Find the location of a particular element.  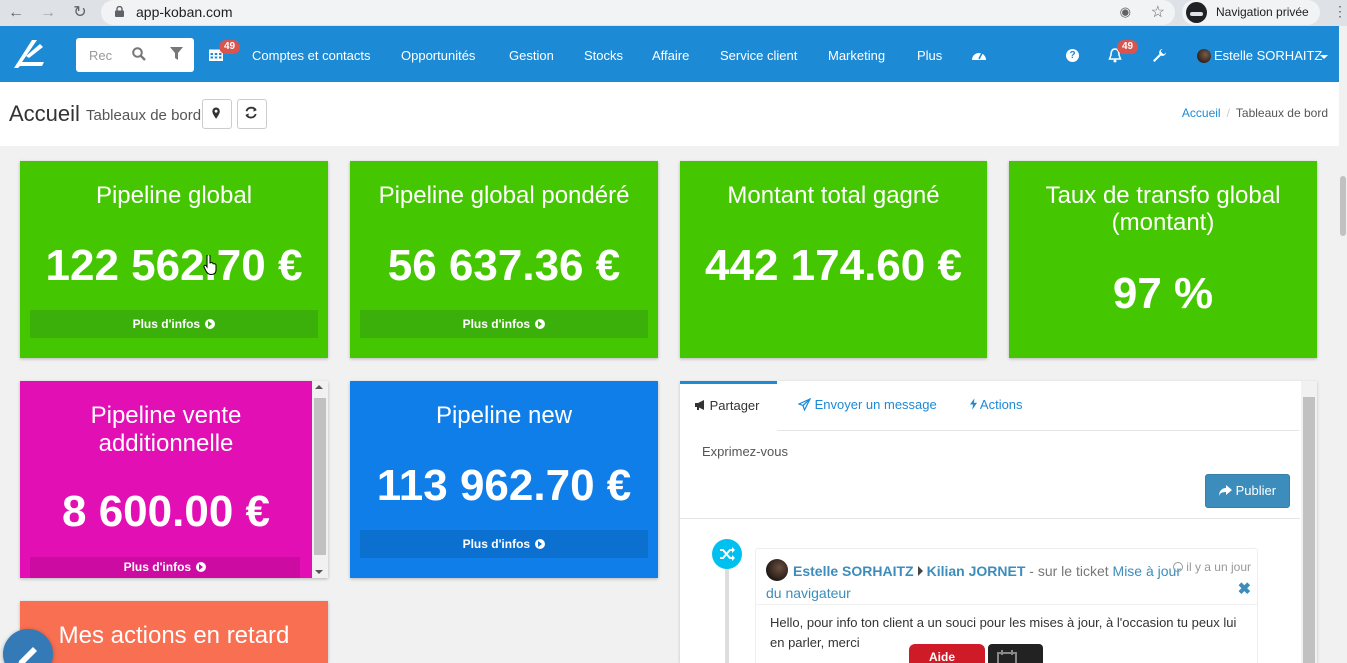

bookmark-star-icon: ☆ is located at coordinates (1158, 12).